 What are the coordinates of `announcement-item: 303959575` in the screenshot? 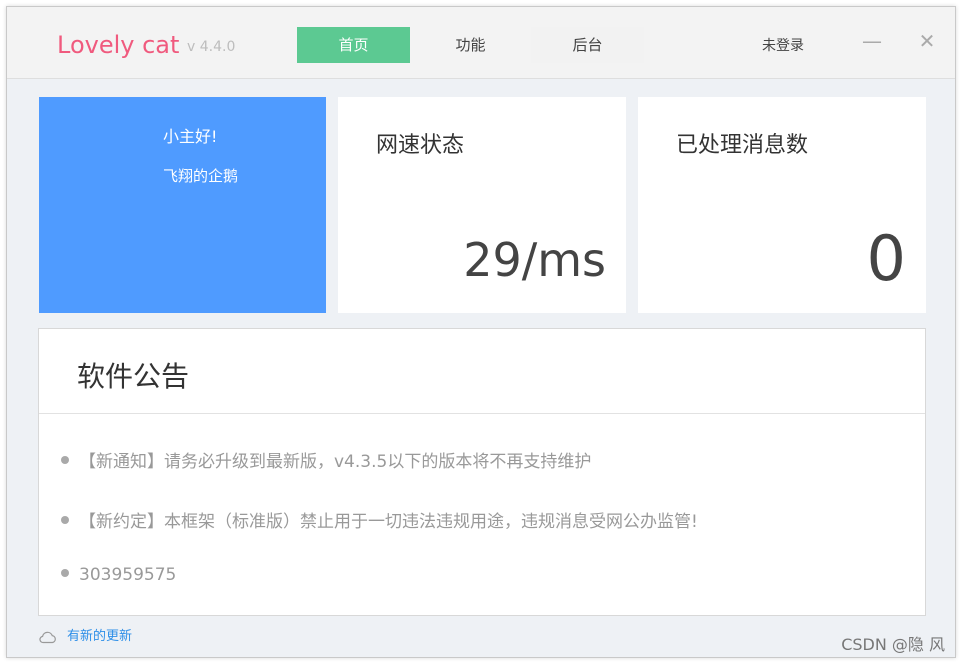 It's located at (118, 575).